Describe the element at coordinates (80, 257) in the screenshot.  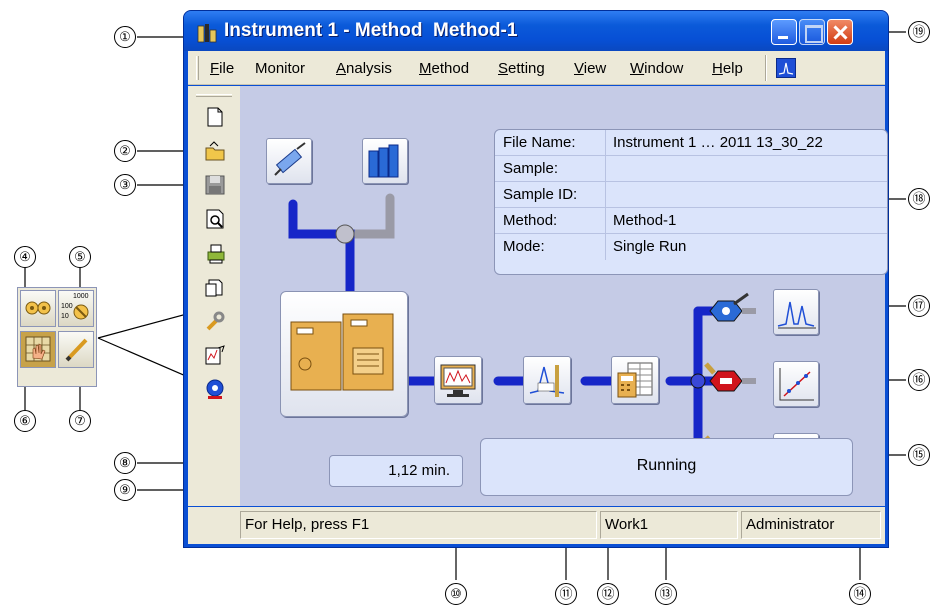
I see `callout-5: ⑤` at that location.